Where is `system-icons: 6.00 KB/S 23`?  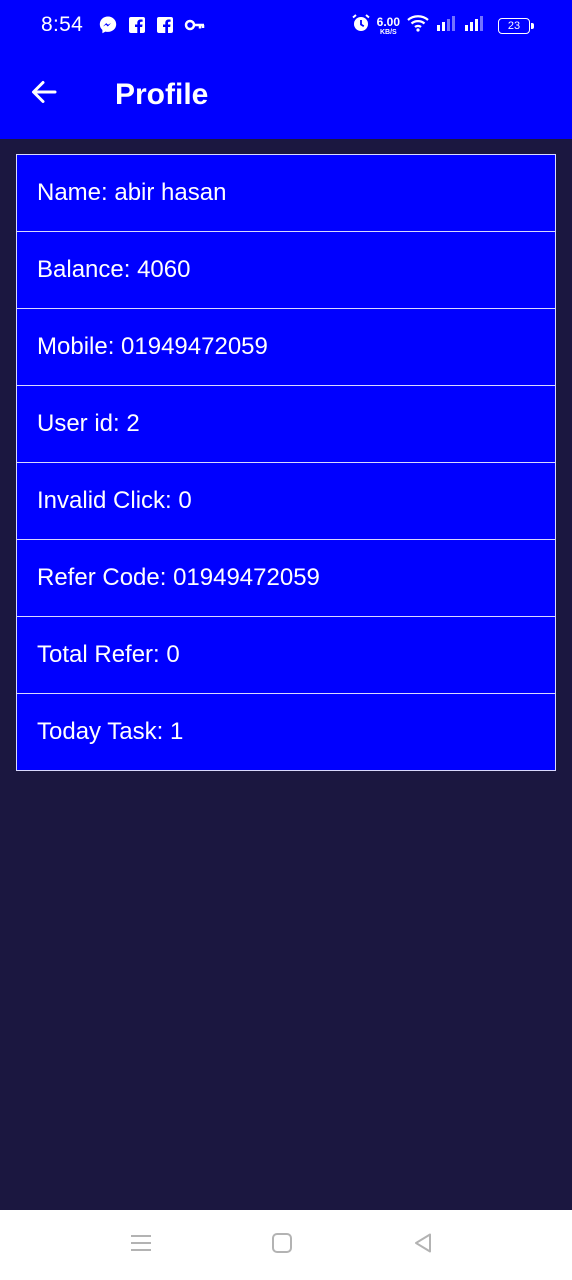 system-icons: 6.00 KB/S 23 is located at coordinates (442, 25).